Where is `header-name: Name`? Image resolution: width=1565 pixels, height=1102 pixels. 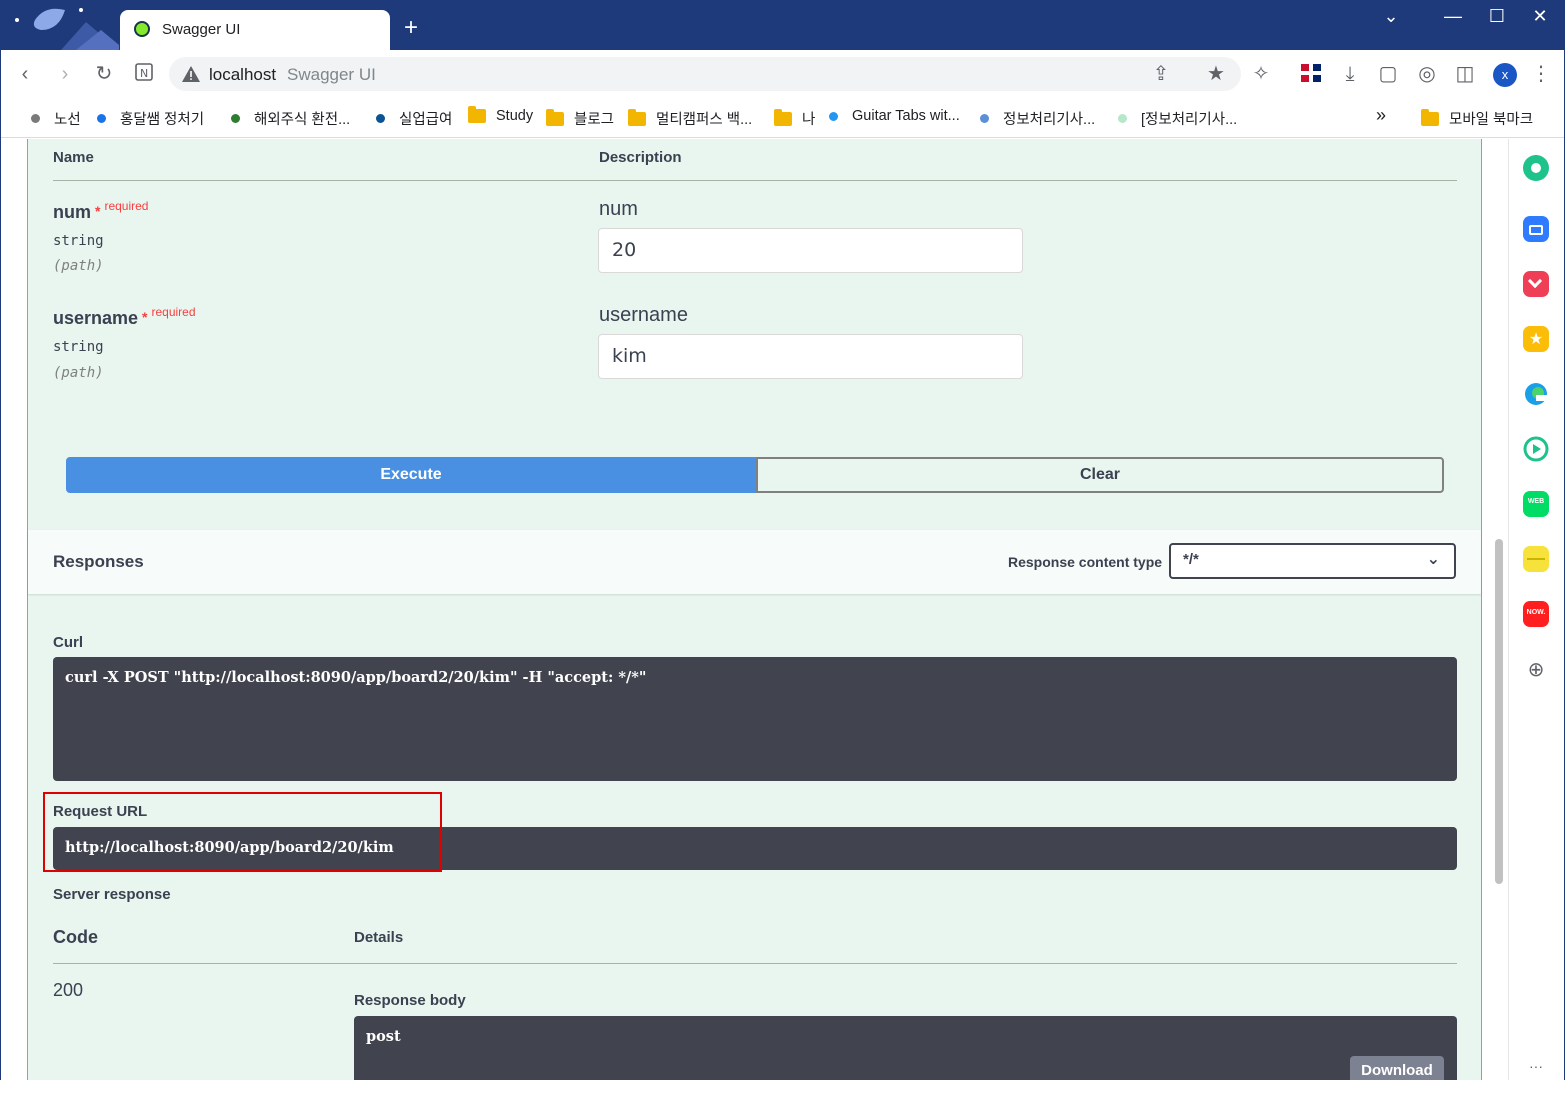 header-name: Name is located at coordinates (73, 157).